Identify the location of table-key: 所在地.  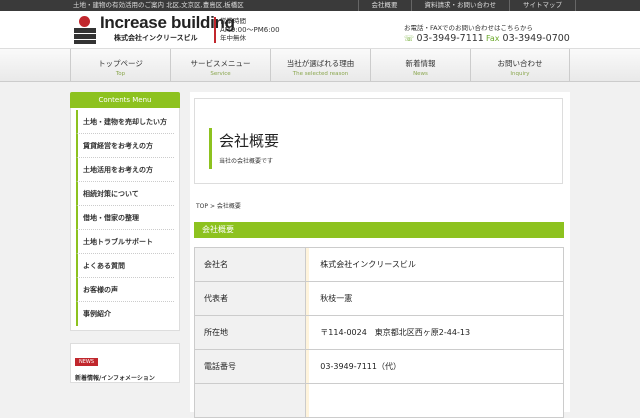
(250, 332).